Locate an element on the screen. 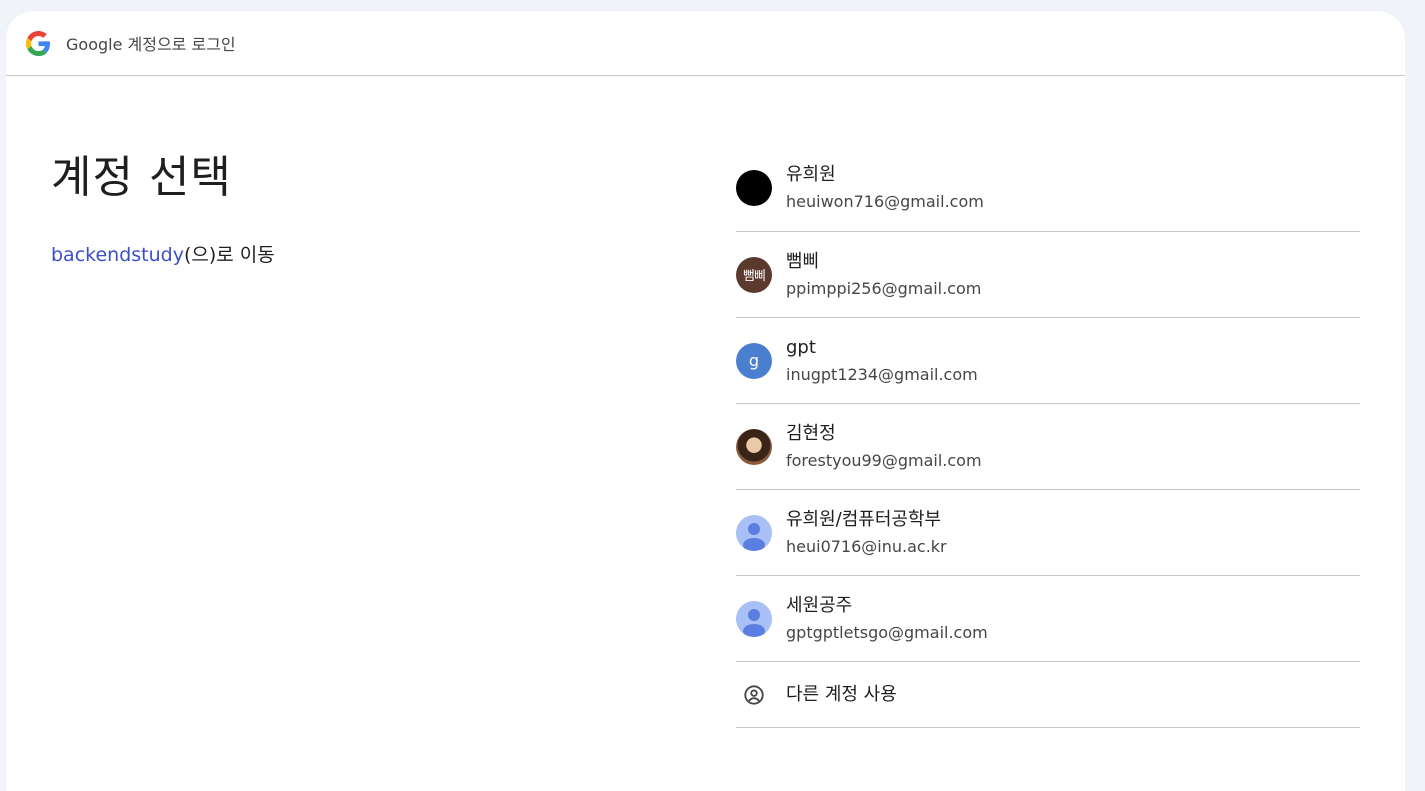 Image resolution: width=1425 pixels, height=791 pixels. account-name: 유희원 is located at coordinates (811, 174).